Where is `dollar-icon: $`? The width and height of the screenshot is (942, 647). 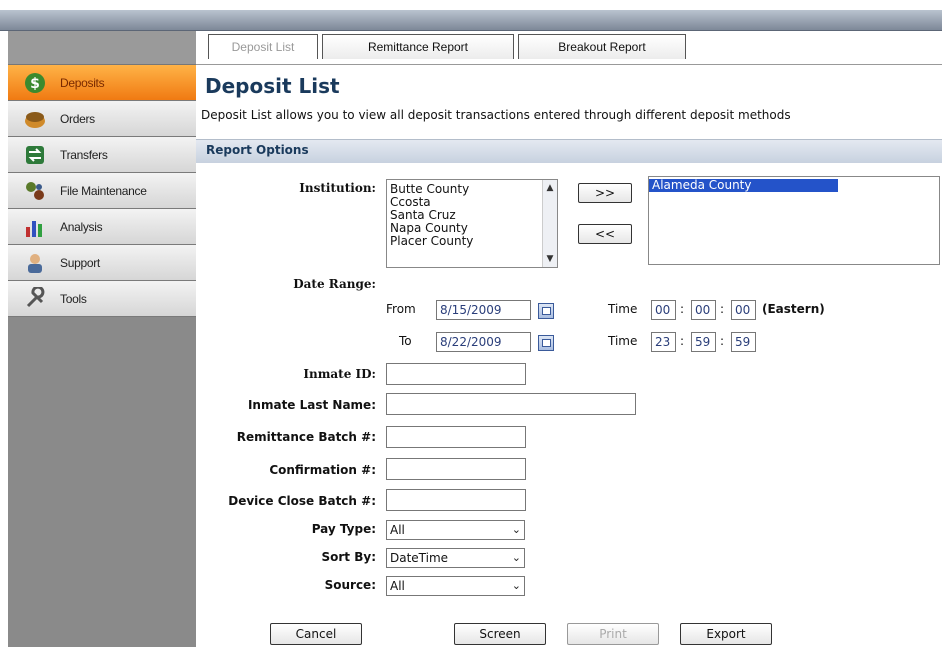
dollar-icon: $ is located at coordinates (35, 83).